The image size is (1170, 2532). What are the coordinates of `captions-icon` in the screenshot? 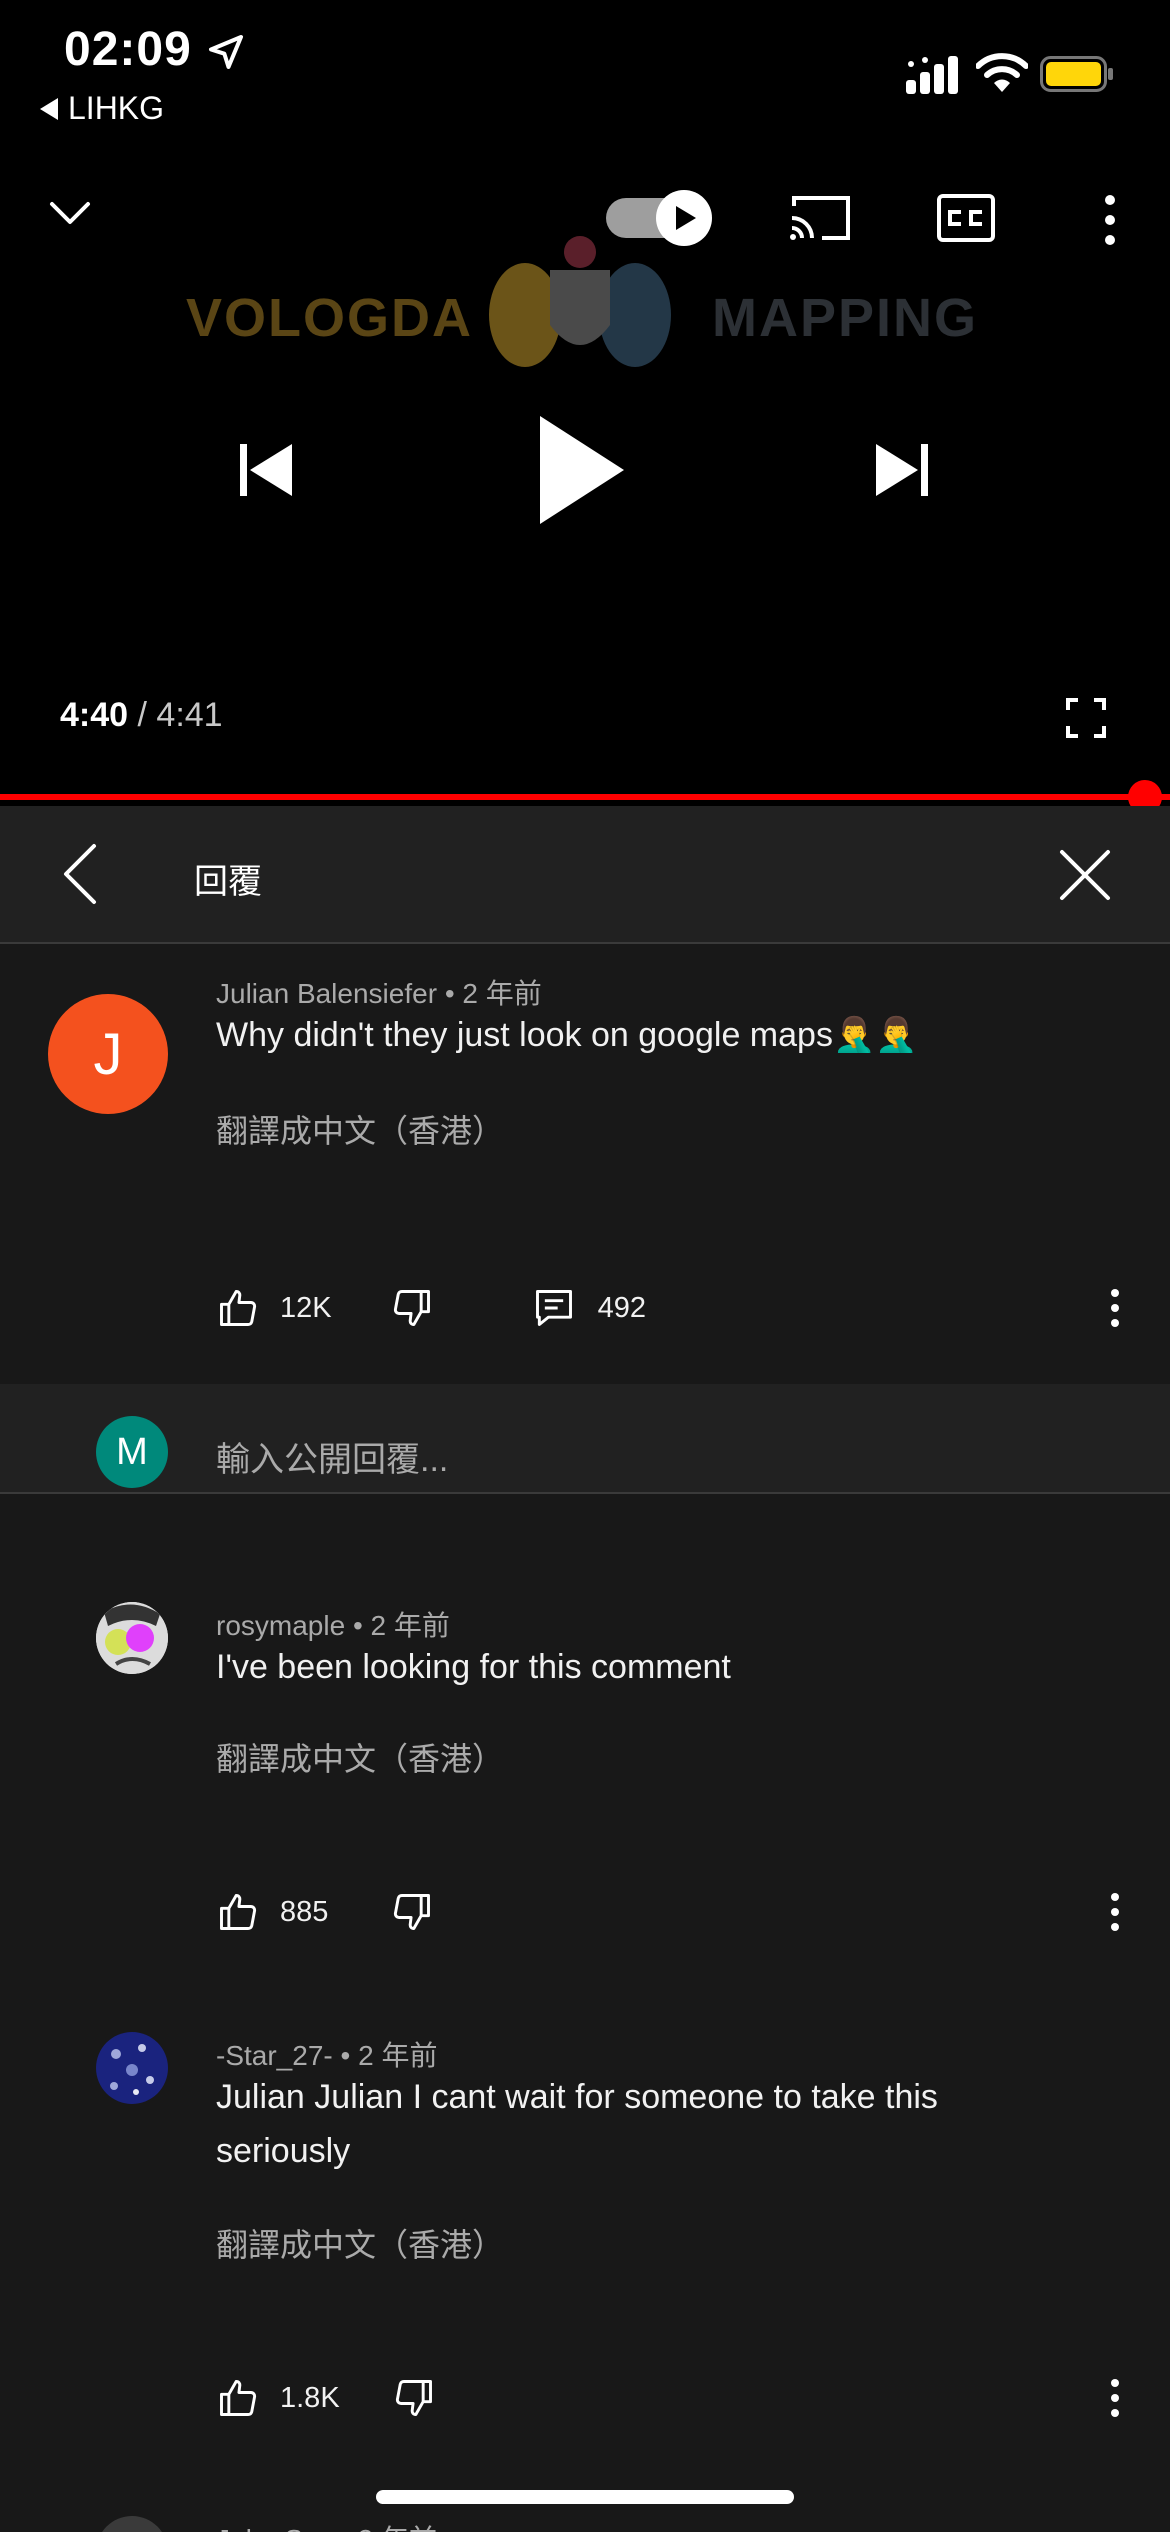 It's located at (966, 218).